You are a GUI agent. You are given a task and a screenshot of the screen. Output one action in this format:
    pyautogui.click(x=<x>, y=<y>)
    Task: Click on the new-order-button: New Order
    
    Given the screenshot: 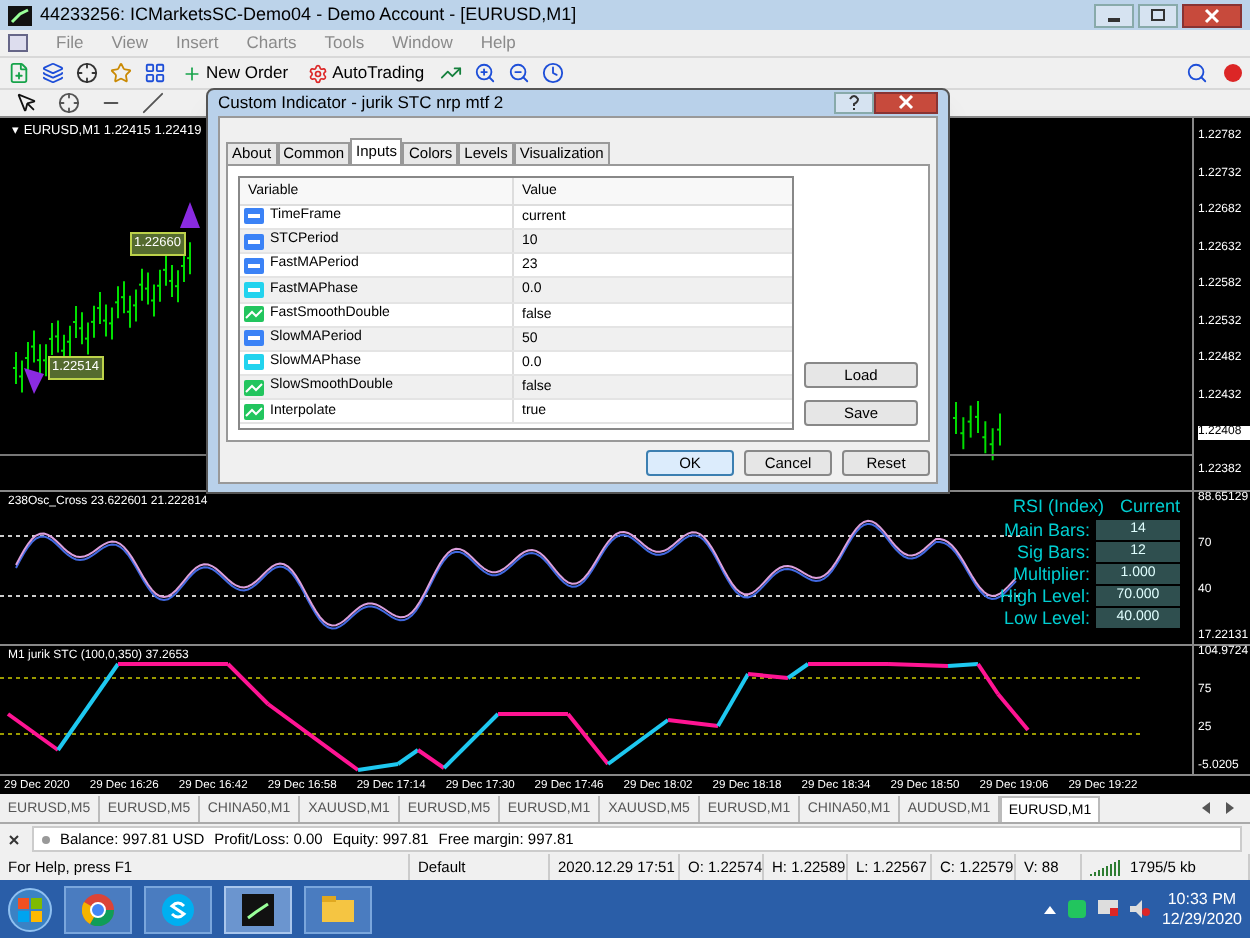 What is the action you would take?
    pyautogui.click(x=235, y=73)
    